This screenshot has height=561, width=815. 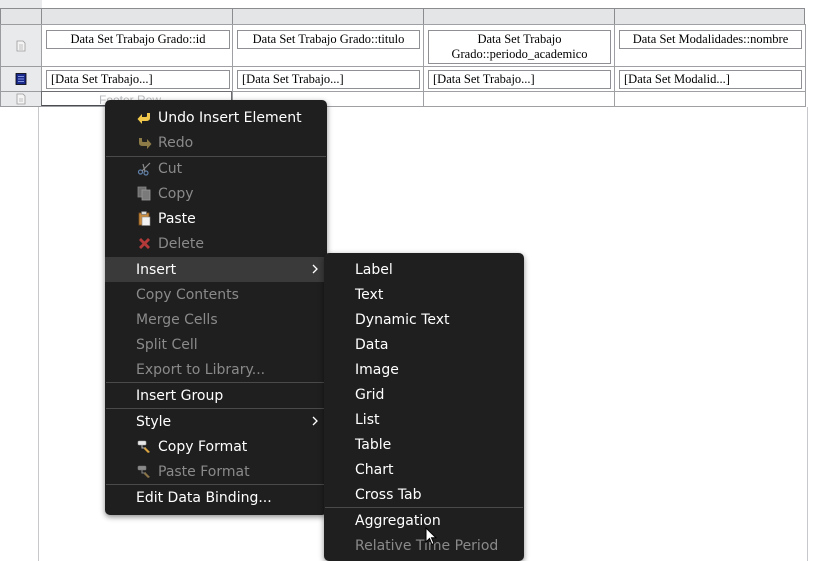 What do you see at coordinates (203, 446) in the screenshot?
I see `menu-item-label: Copy Format` at bounding box center [203, 446].